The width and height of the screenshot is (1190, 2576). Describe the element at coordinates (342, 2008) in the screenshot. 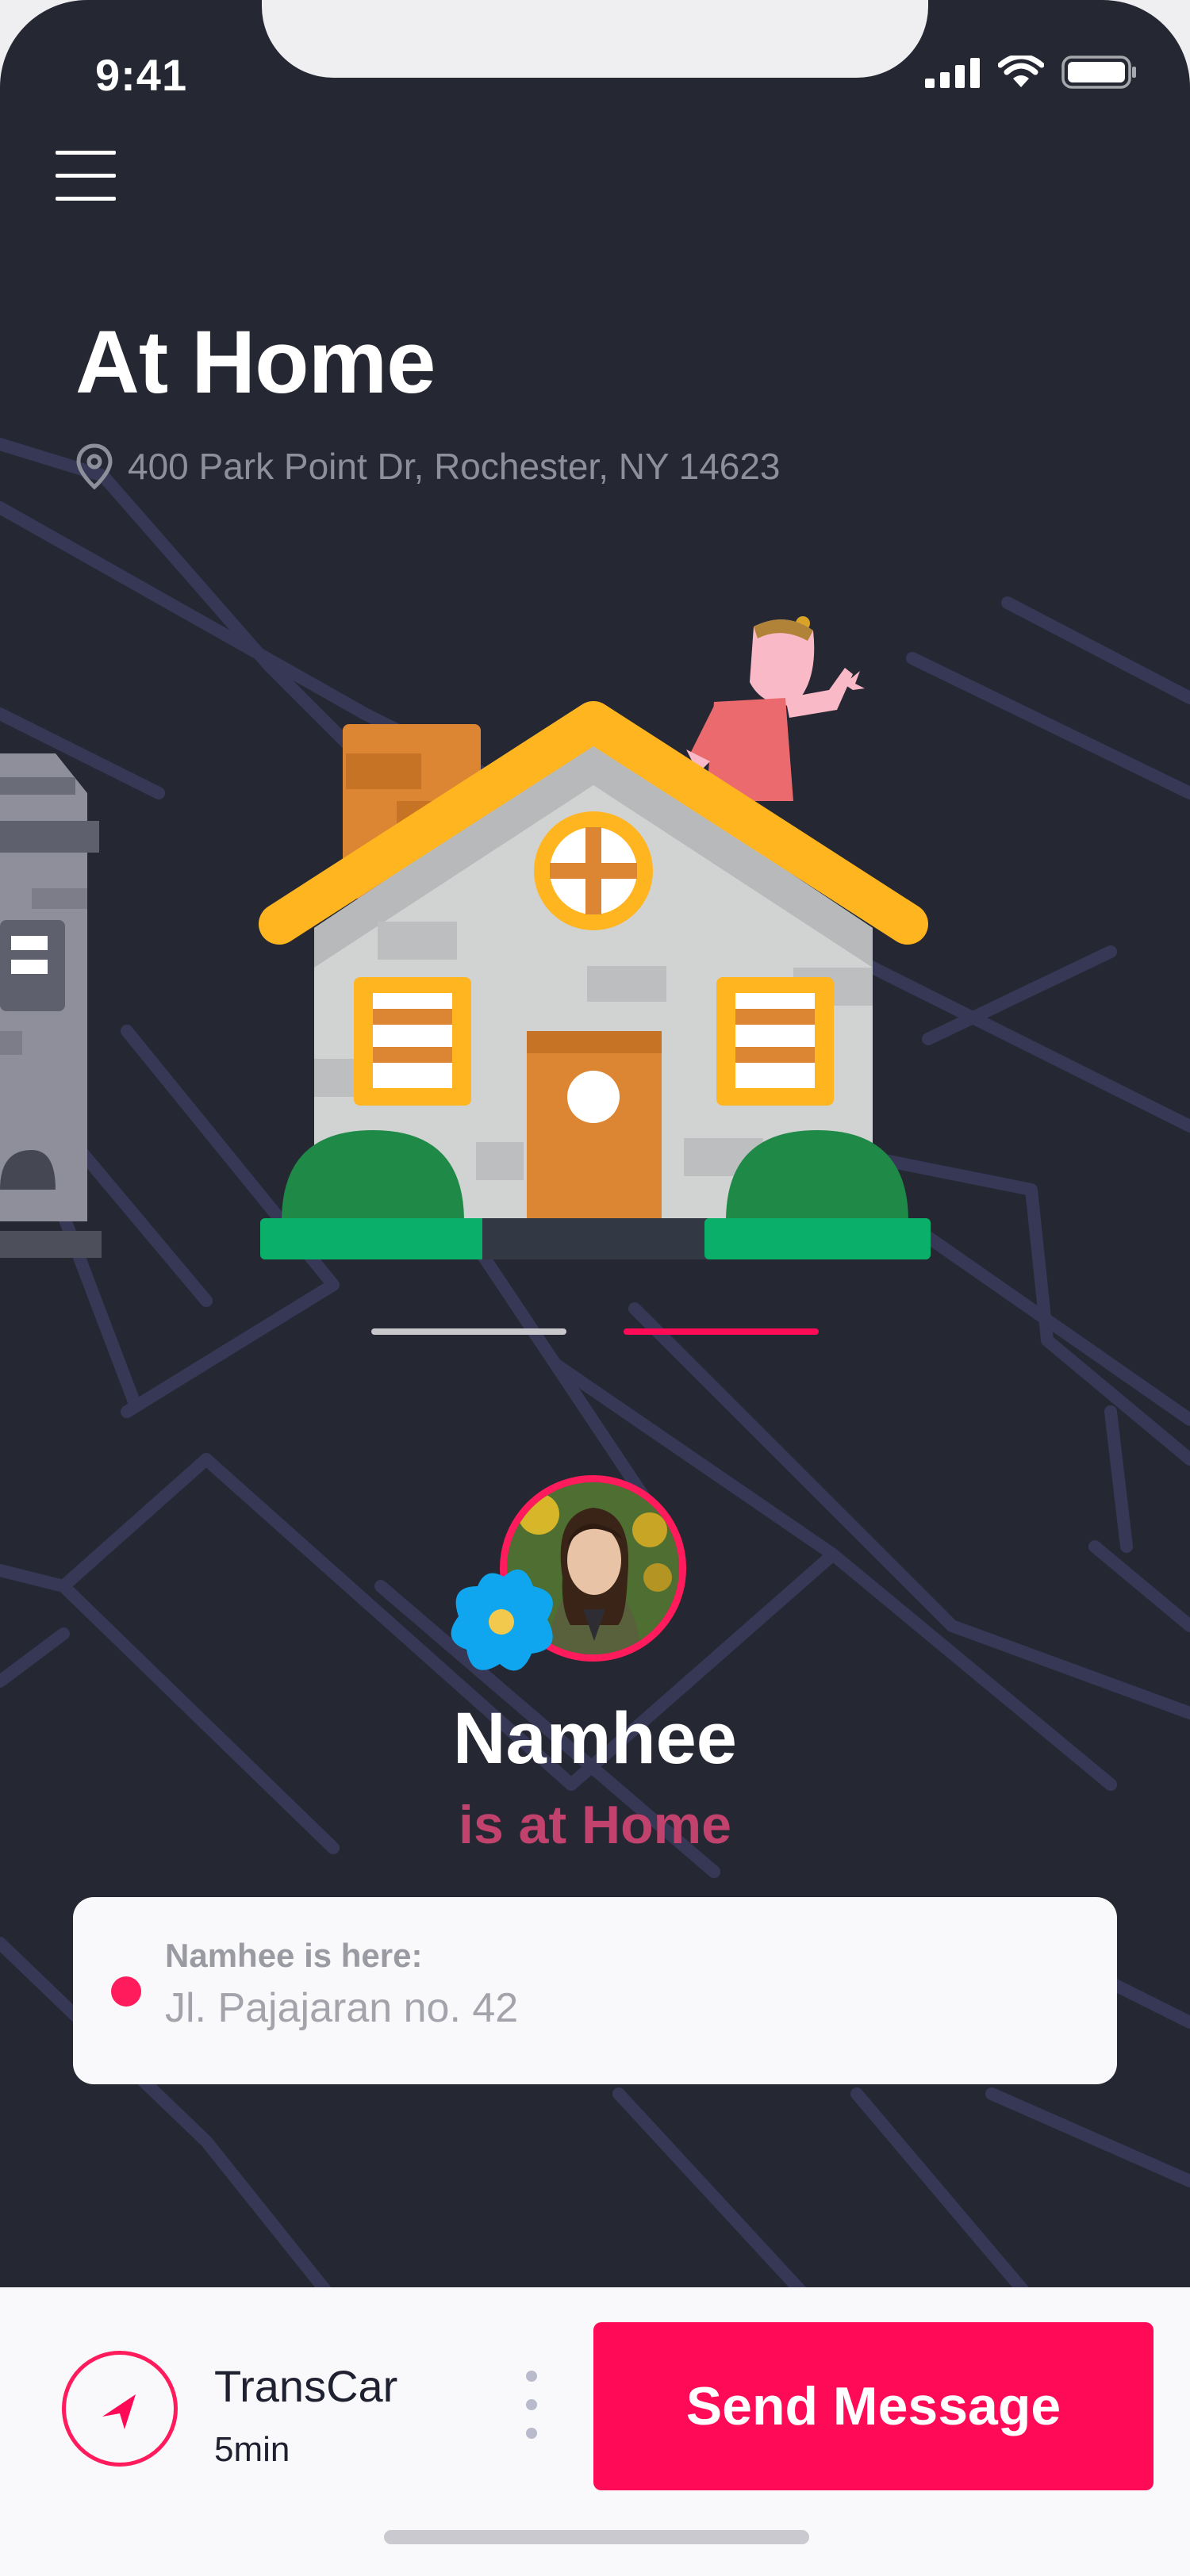

I see `location-card-value: Jl. Pajajaran no. 42` at that location.